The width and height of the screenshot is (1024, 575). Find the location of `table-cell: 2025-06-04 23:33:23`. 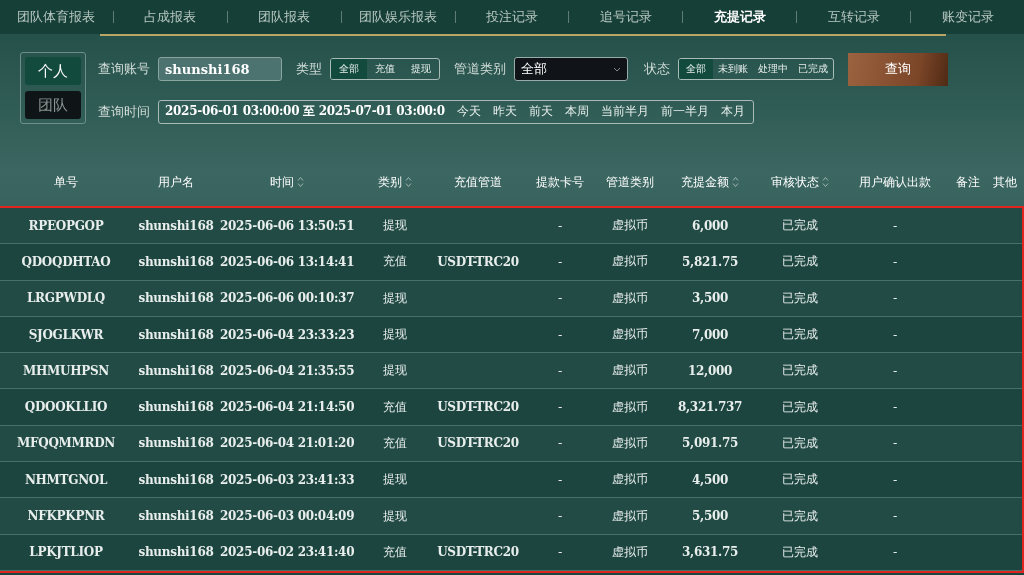

table-cell: 2025-06-04 23:33:23 is located at coordinates (287, 334).